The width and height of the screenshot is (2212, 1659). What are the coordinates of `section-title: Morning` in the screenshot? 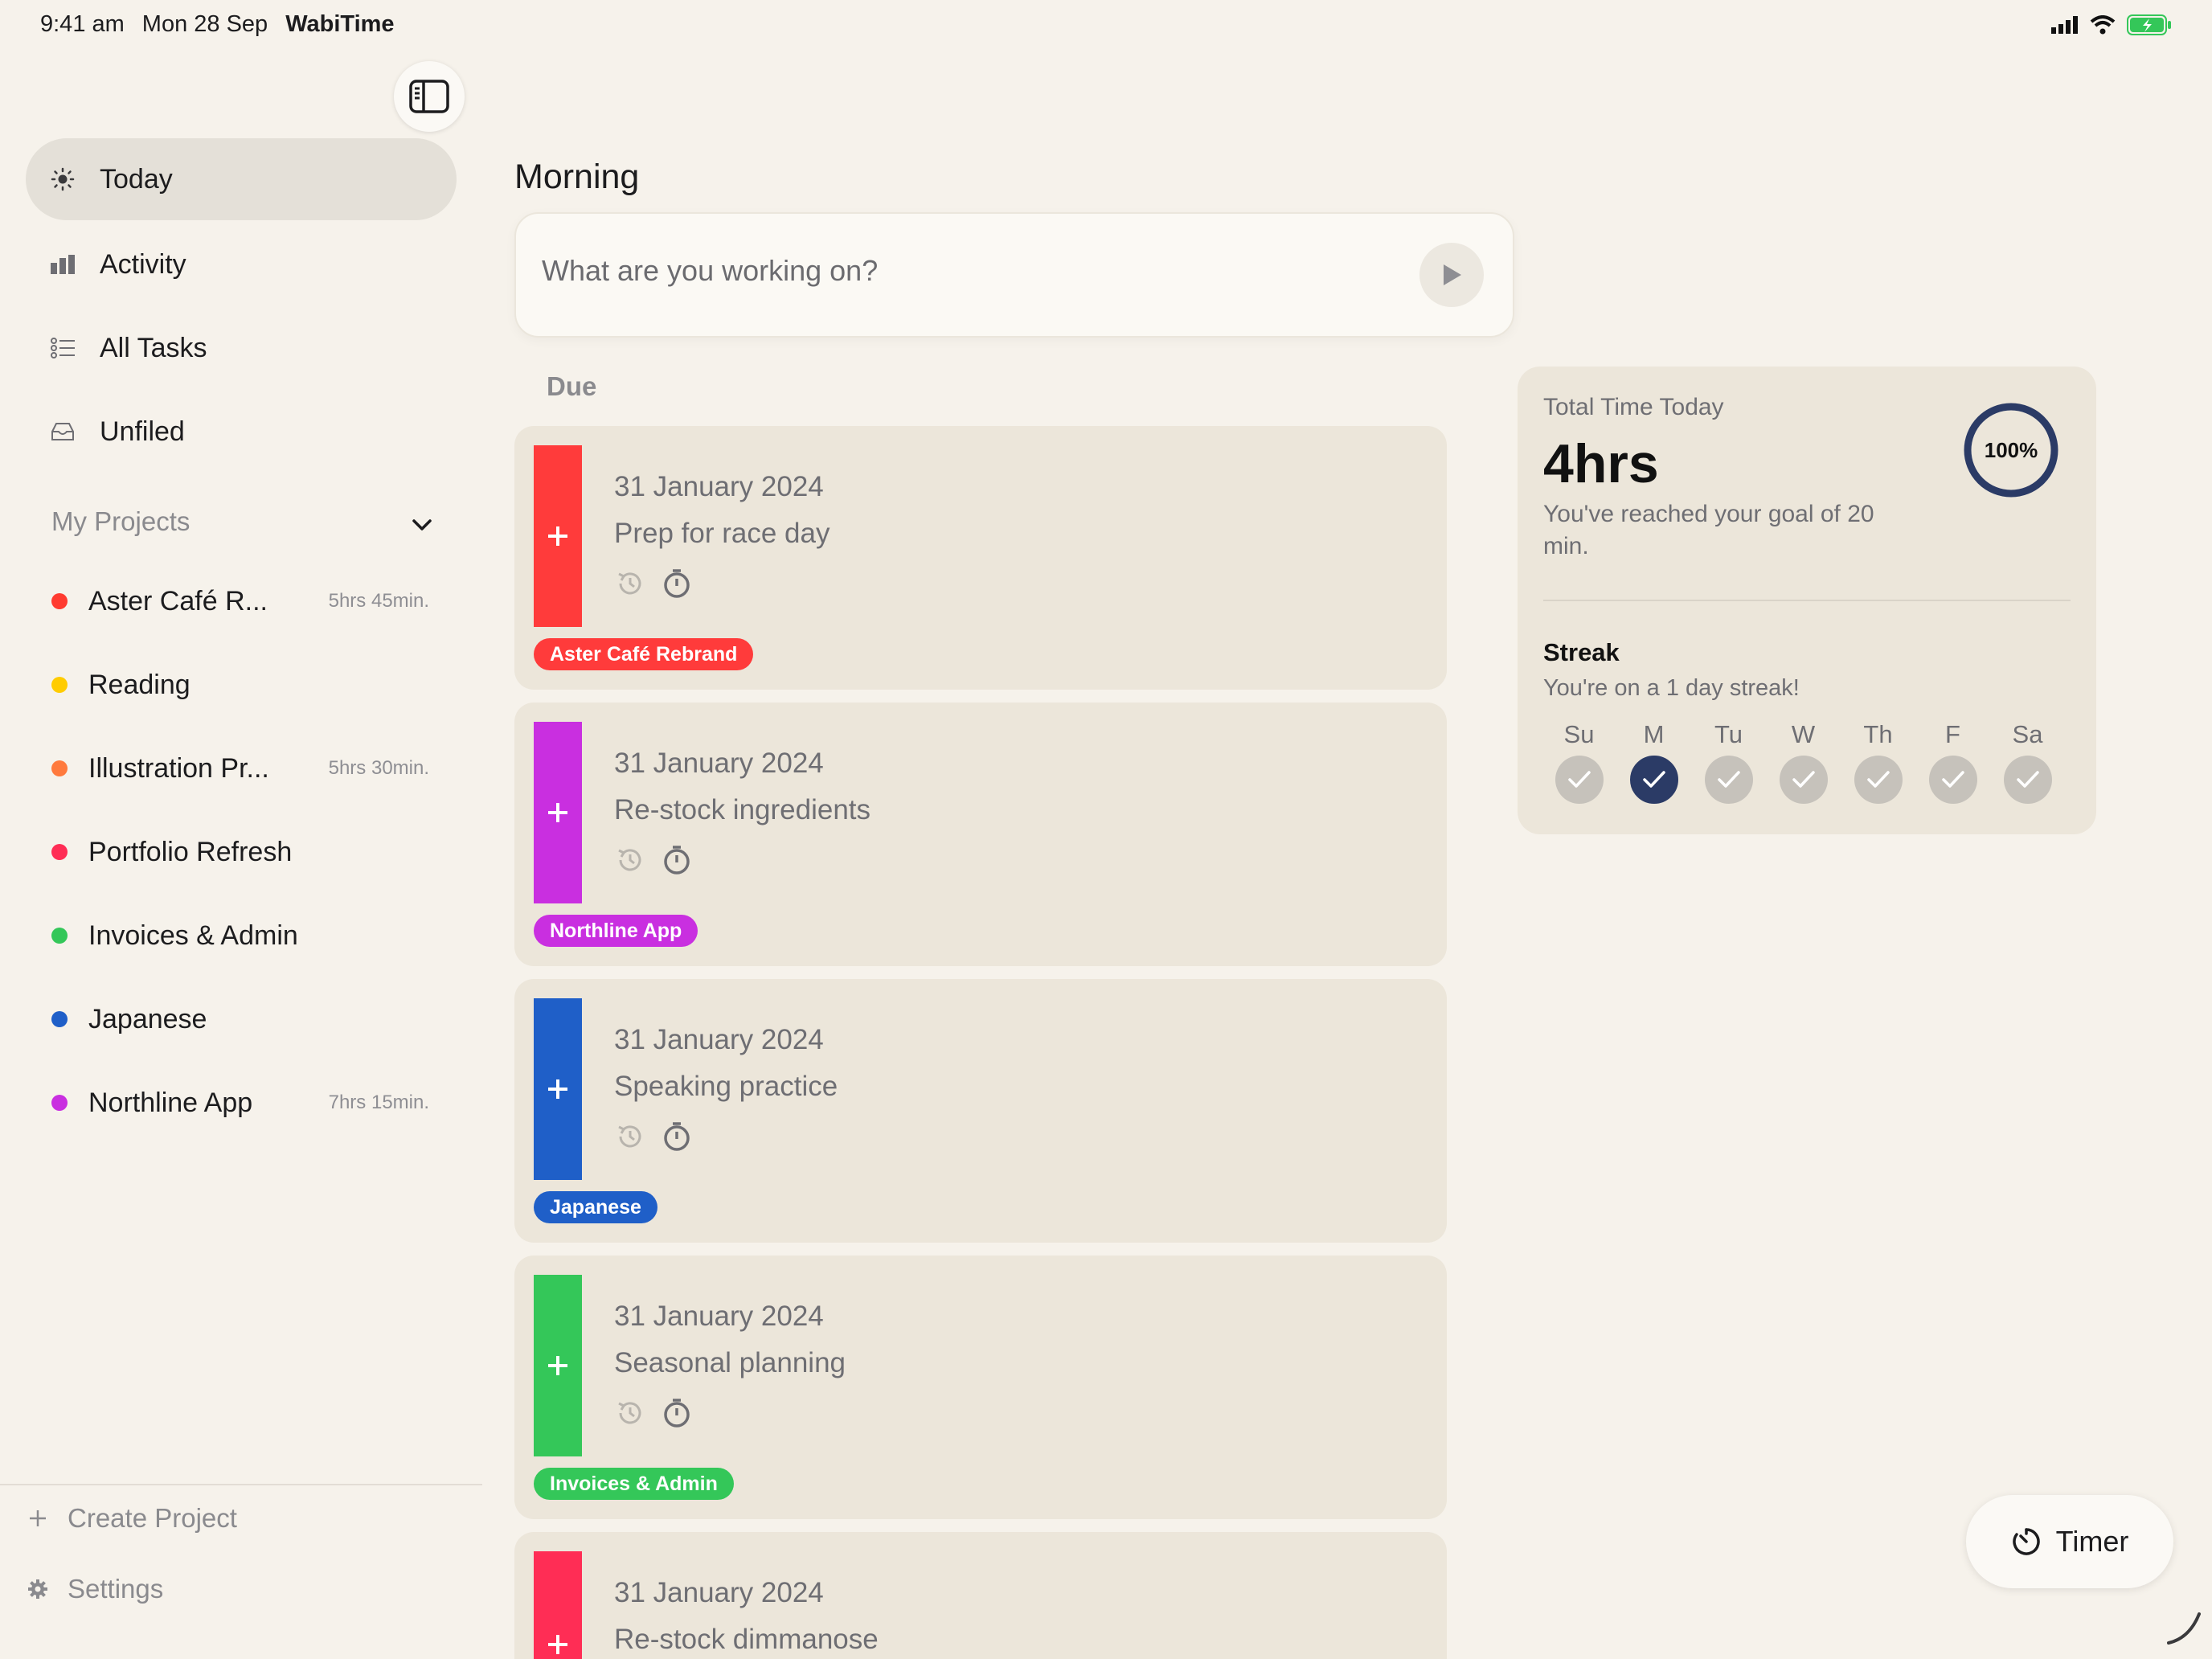 It's located at (577, 177).